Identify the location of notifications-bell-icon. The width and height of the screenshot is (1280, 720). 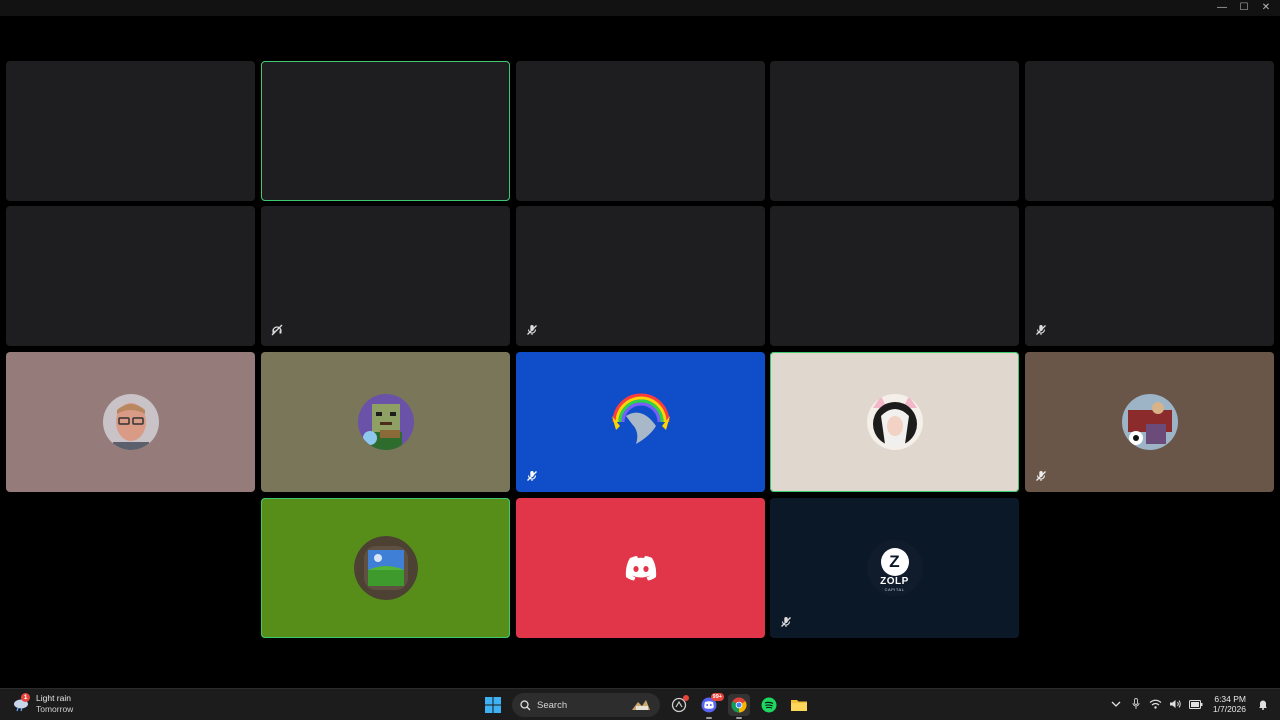
(1263, 704).